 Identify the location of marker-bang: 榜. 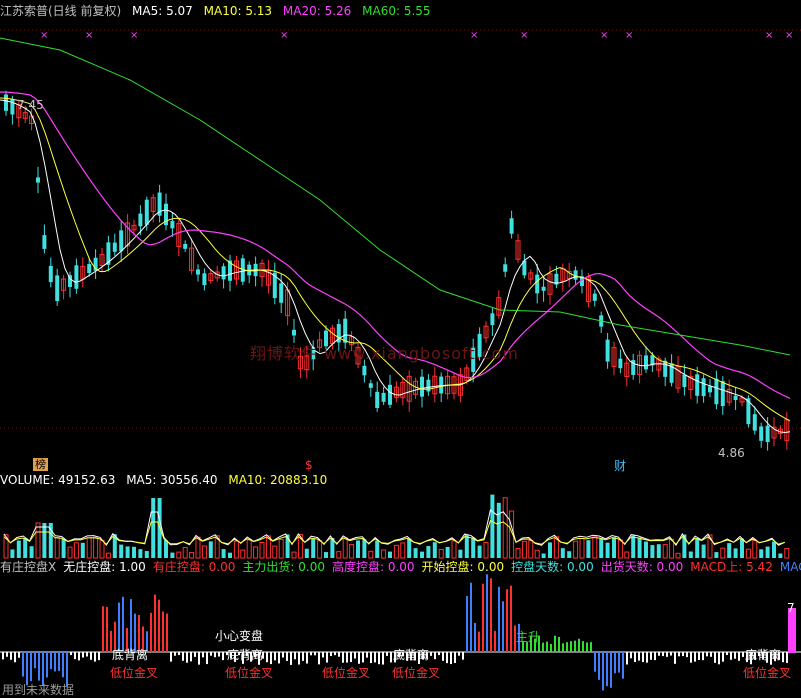
(40, 464).